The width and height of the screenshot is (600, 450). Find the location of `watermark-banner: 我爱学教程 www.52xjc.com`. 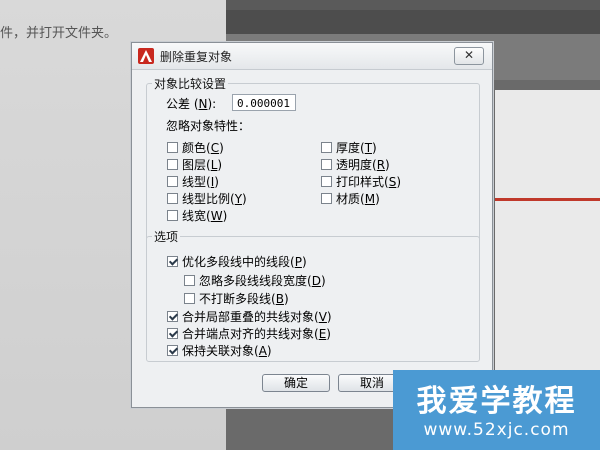

watermark-banner: 我爱学教程 www.52xjc.com is located at coordinates (496, 410).